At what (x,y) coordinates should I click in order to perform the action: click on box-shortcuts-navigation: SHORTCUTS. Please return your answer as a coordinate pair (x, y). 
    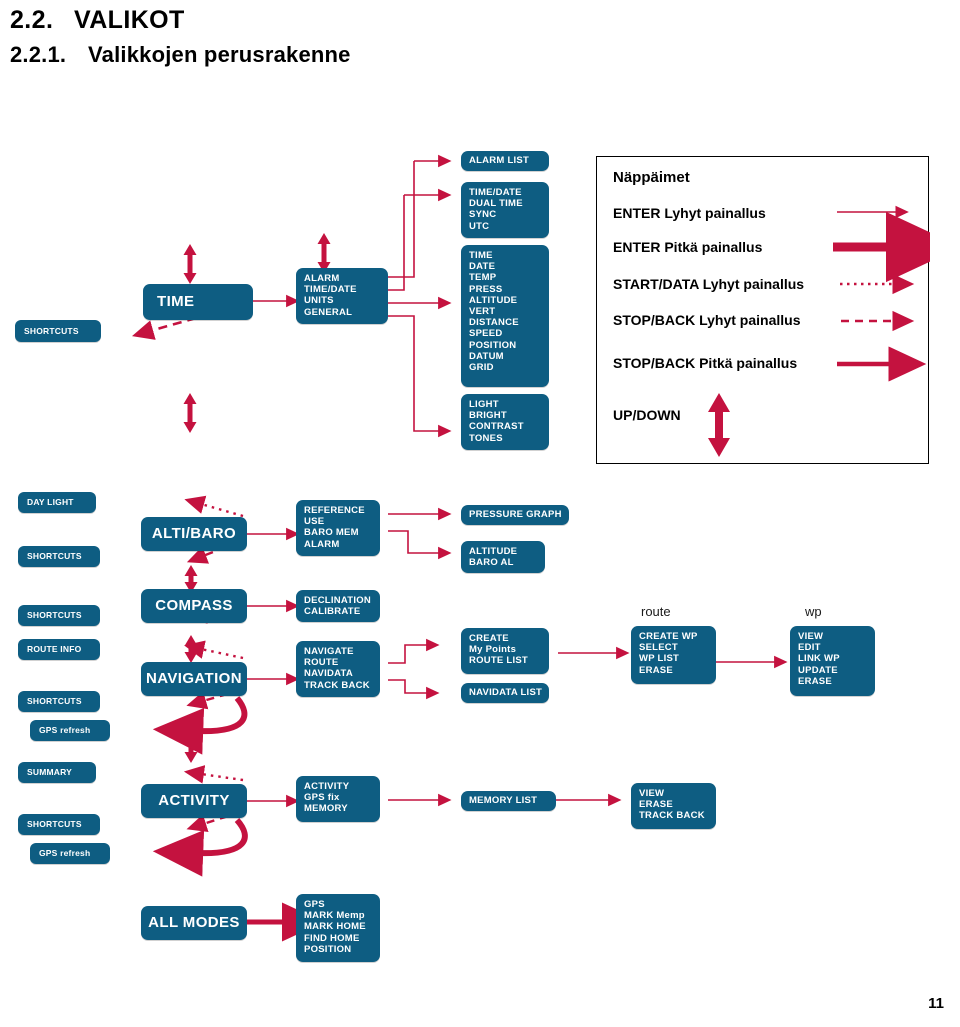
    Looking at the image, I should click on (59, 701).